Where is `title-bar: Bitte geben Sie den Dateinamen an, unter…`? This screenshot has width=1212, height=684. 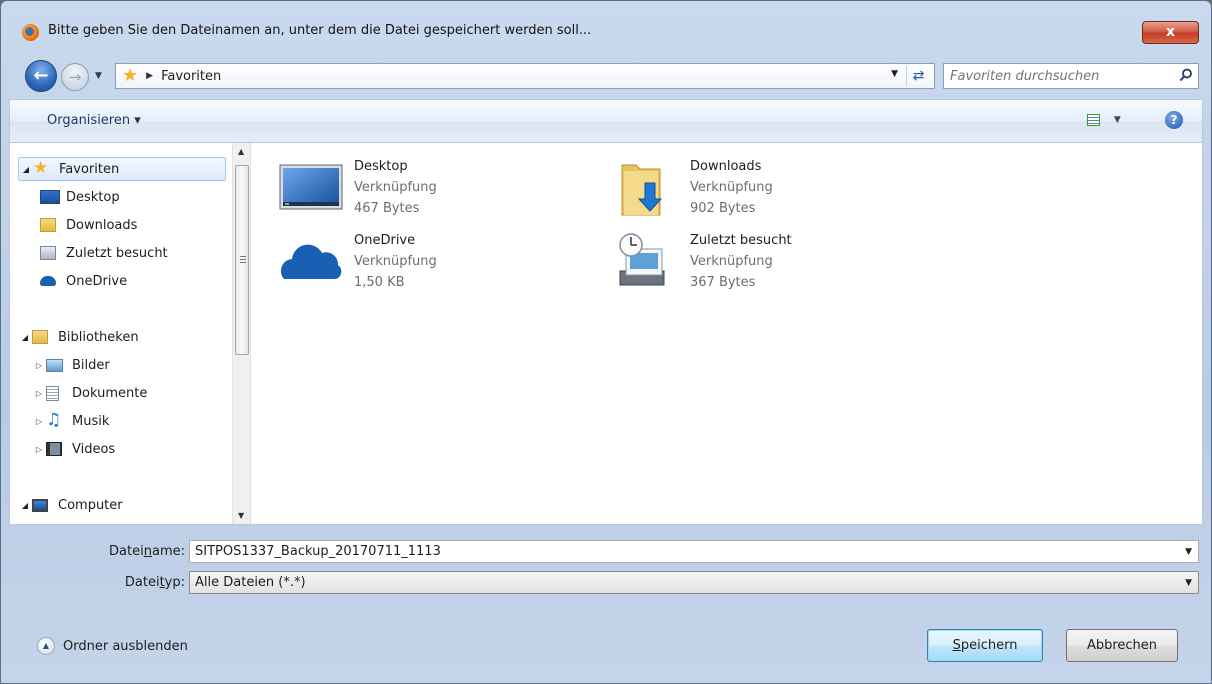
title-bar: Bitte geben Sie den Dateinamen an, unter… is located at coordinates (606, 26).